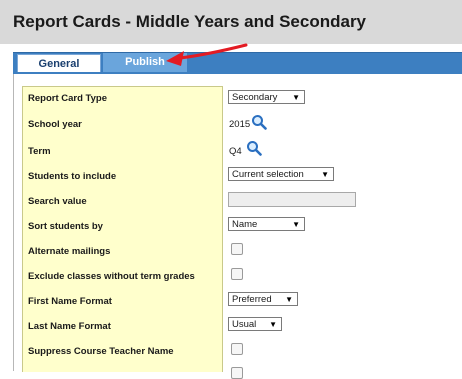  Describe the element at coordinates (69, 251) in the screenshot. I see `label-alternate-mailings: Alternate mailings` at that location.